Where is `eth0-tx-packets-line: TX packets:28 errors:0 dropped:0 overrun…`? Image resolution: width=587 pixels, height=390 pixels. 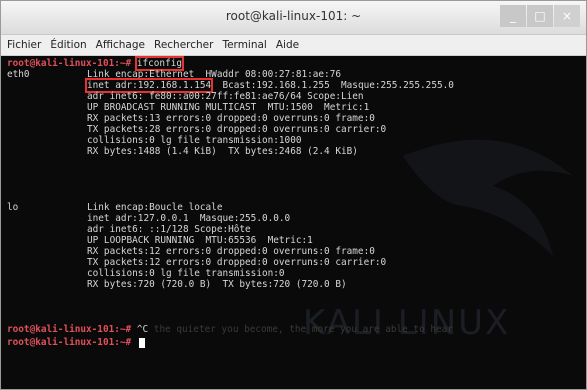 eth0-tx-packets-line: TX packets:28 errors:0 dropped:0 overrun… is located at coordinates (237, 129).